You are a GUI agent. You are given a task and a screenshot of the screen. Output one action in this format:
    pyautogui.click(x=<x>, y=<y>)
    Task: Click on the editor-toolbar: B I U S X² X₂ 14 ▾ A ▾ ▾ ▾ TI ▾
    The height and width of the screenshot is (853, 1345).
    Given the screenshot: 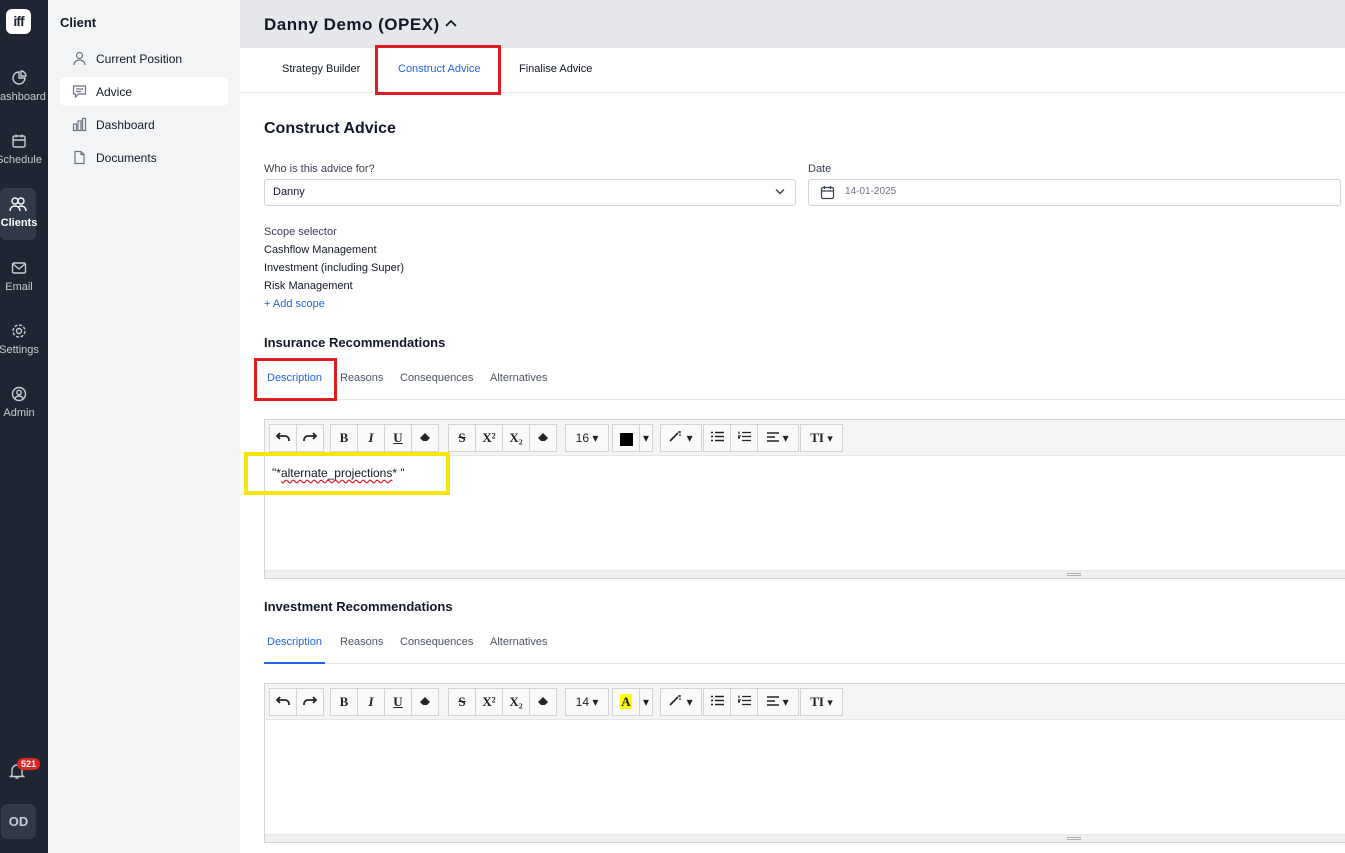 What is the action you would take?
    pyautogui.click(x=805, y=702)
    